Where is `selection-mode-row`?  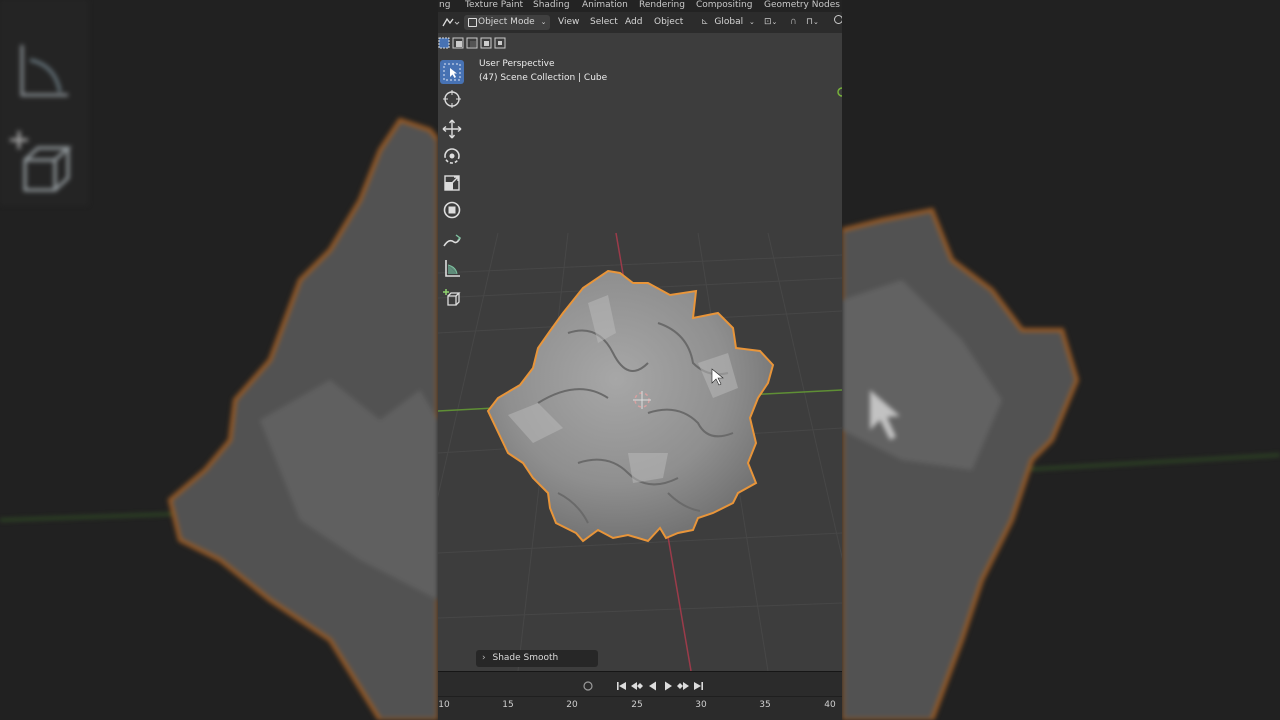
selection-mode-row is located at coordinates (474, 43).